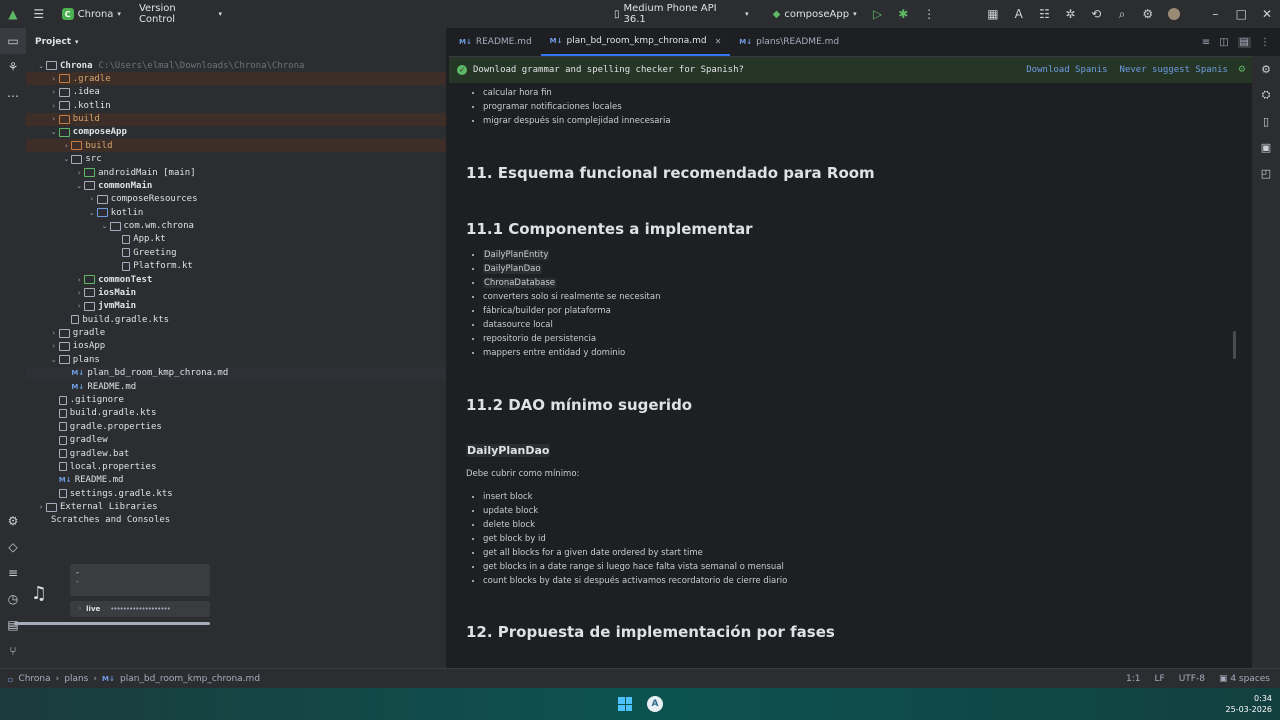  What do you see at coordinates (236, 306) in the screenshot?
I see `tree-row: › jvmMain` at bounding box center [236, 306].